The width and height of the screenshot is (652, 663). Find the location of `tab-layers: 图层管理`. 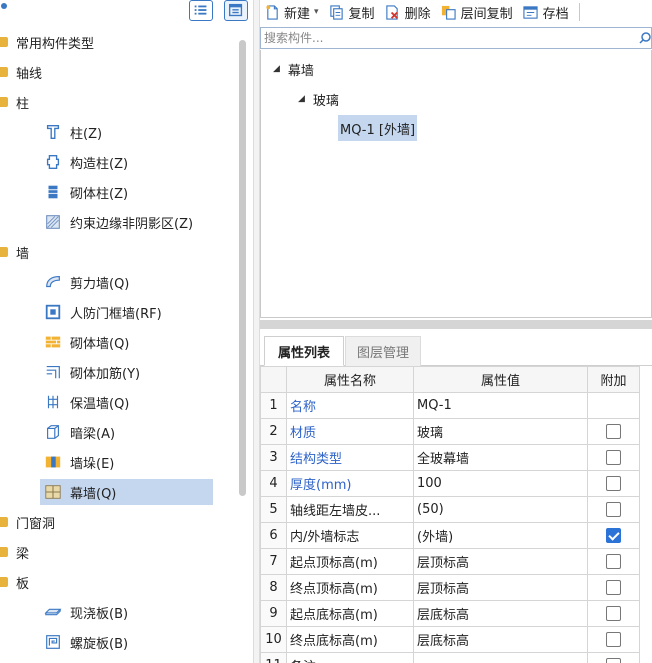

tab-layers: 图层管理 is located at coordinates (383, 351).